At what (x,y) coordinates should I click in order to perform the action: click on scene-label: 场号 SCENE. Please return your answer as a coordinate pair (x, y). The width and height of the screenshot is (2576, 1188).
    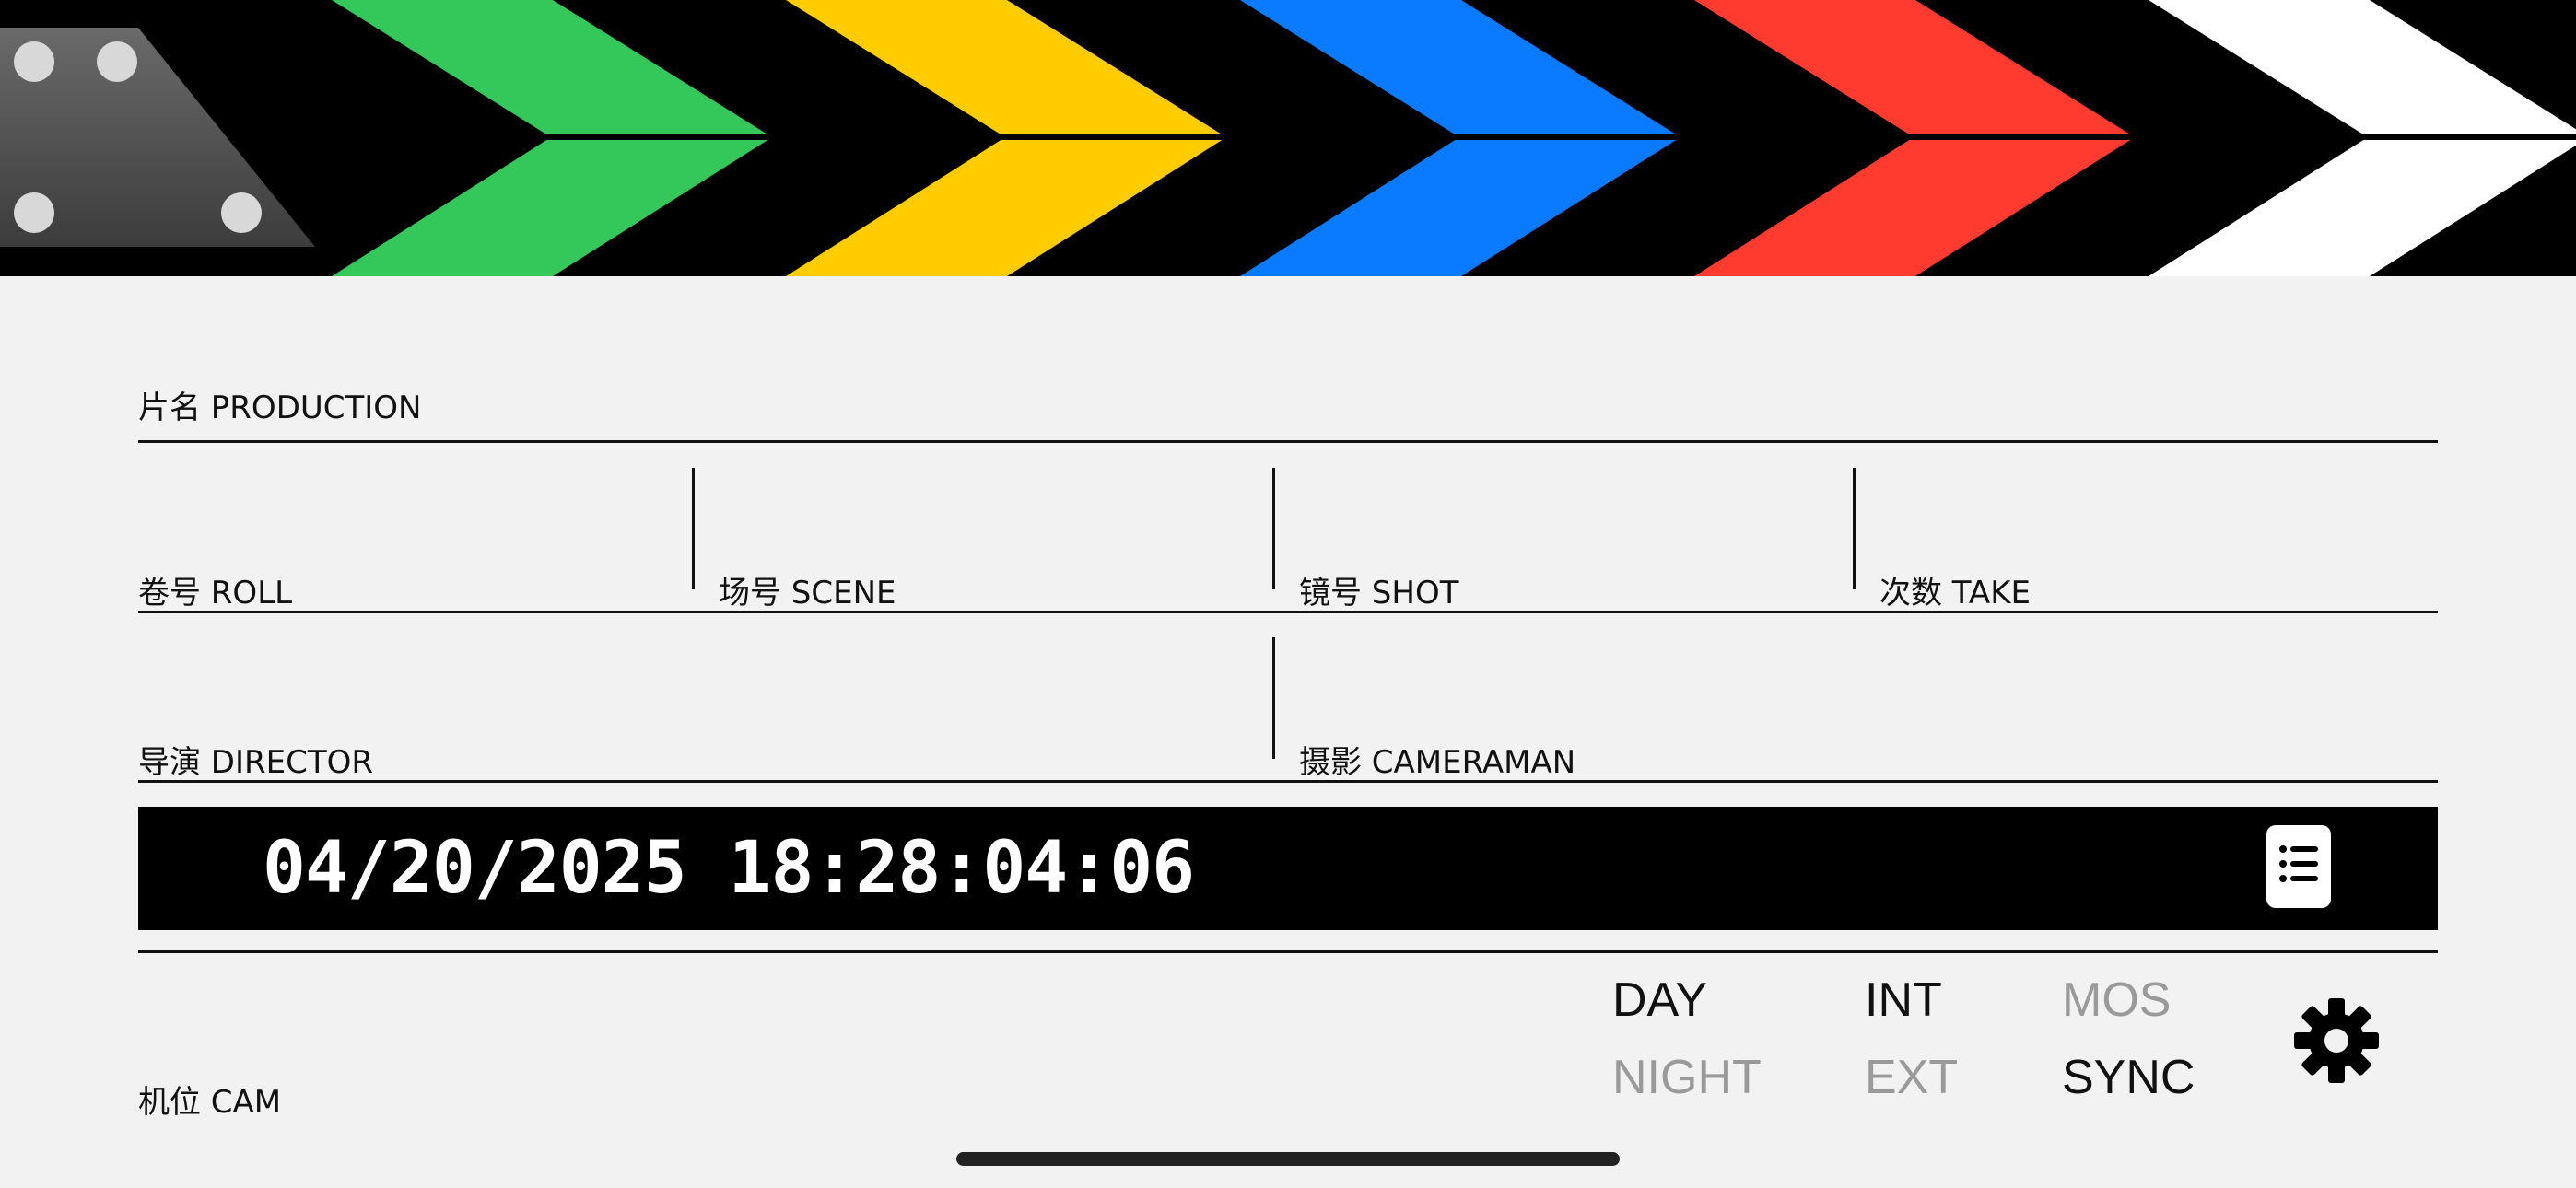
    Looking at the image, I should click on (807, 593).